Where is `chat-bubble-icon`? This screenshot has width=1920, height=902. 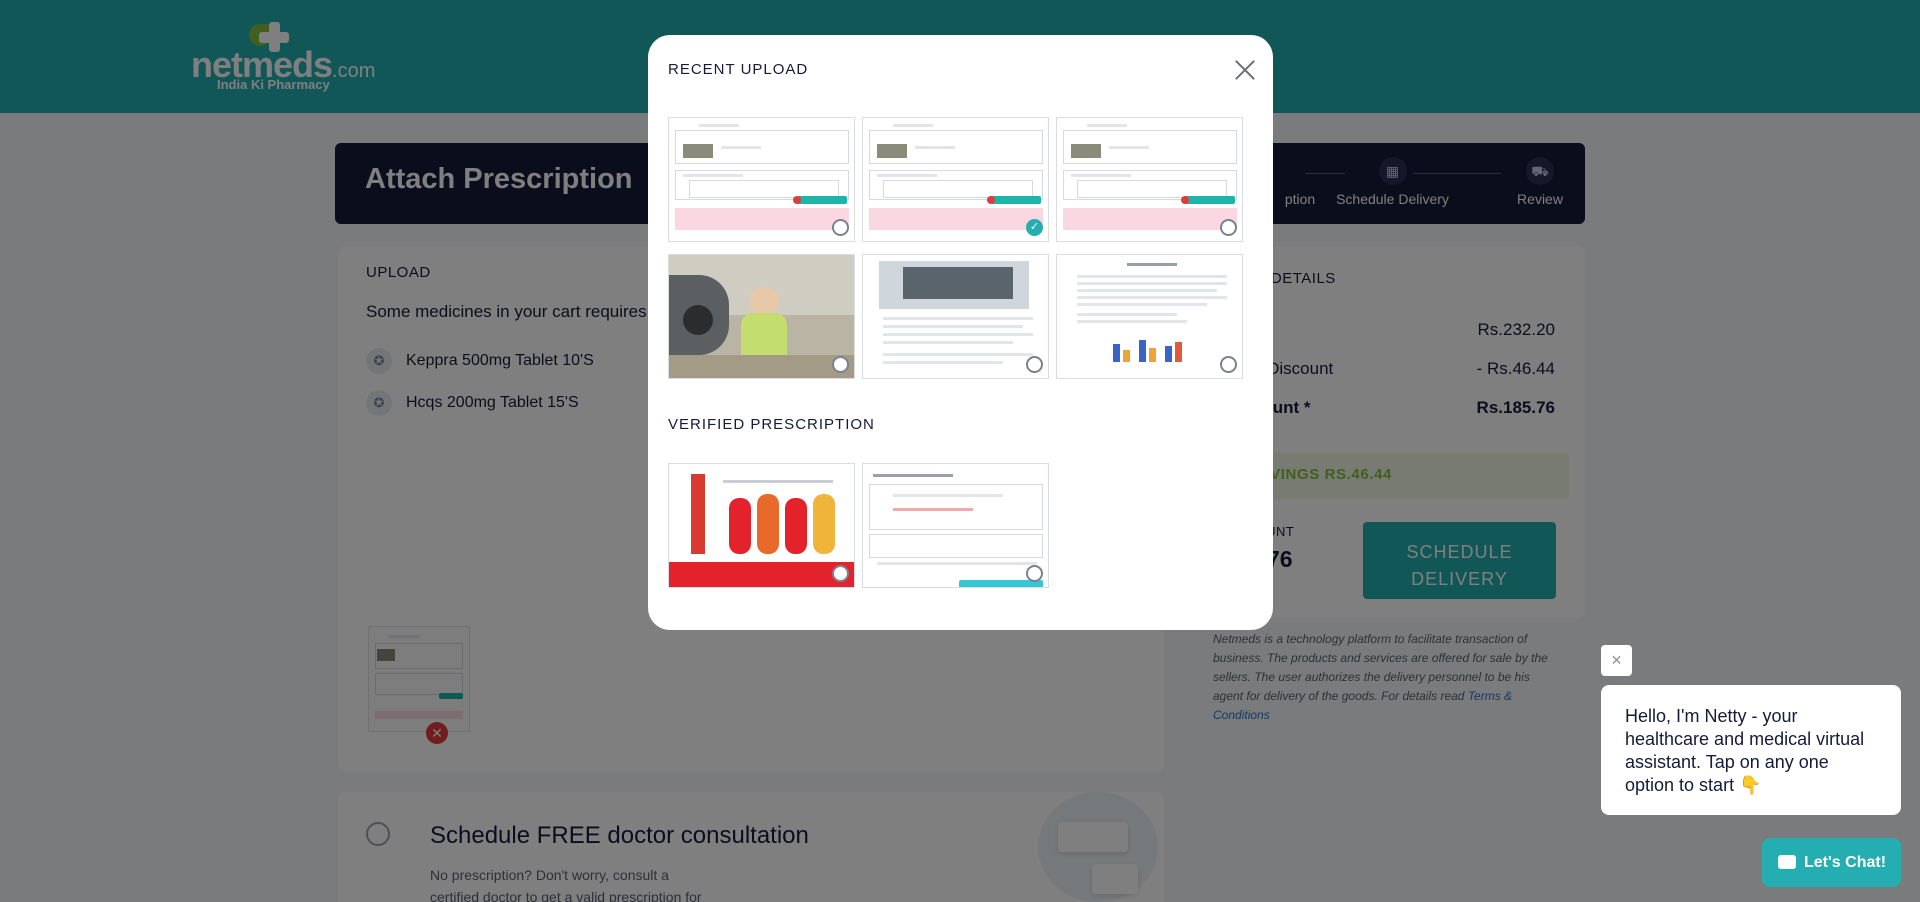 chat-bubble-icon is located at coordinates (1787, 861).